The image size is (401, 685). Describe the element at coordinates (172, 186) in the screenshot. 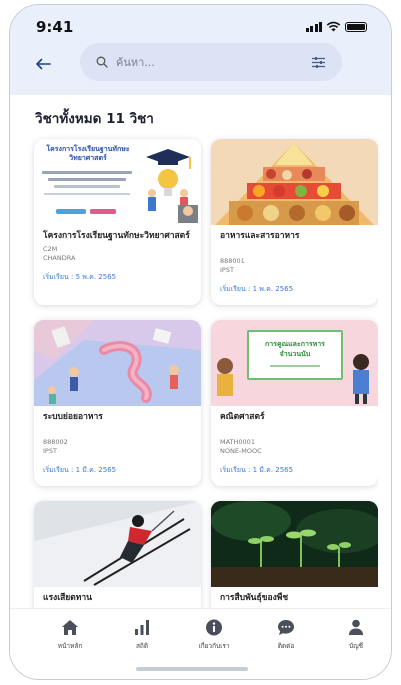

I see `graduation-illustration` at that location.